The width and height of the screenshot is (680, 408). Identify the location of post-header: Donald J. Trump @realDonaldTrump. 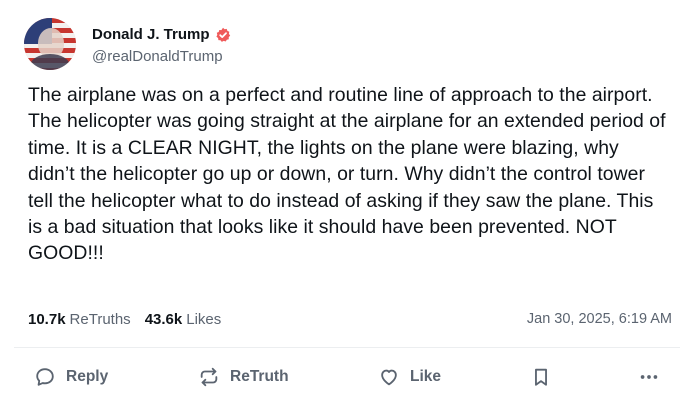
(127, 44).